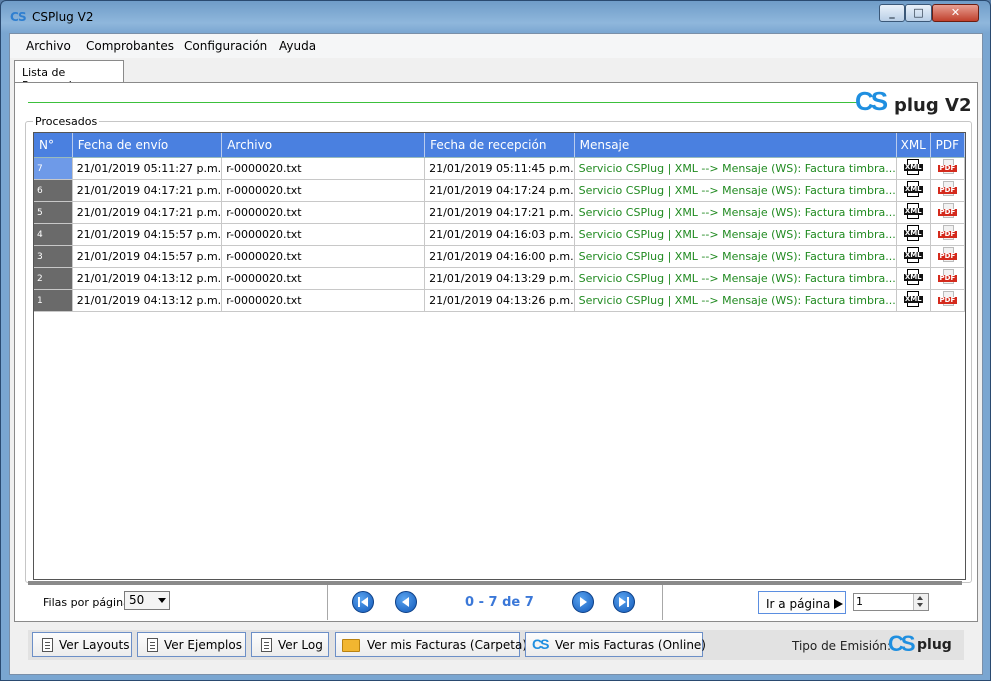 This screenshot has height=681, width=991. Describe the element at coordinates (495, 17) in the screenshot. I see `title-bar: CS CSPlug V2 _ □ ✕` at that location.